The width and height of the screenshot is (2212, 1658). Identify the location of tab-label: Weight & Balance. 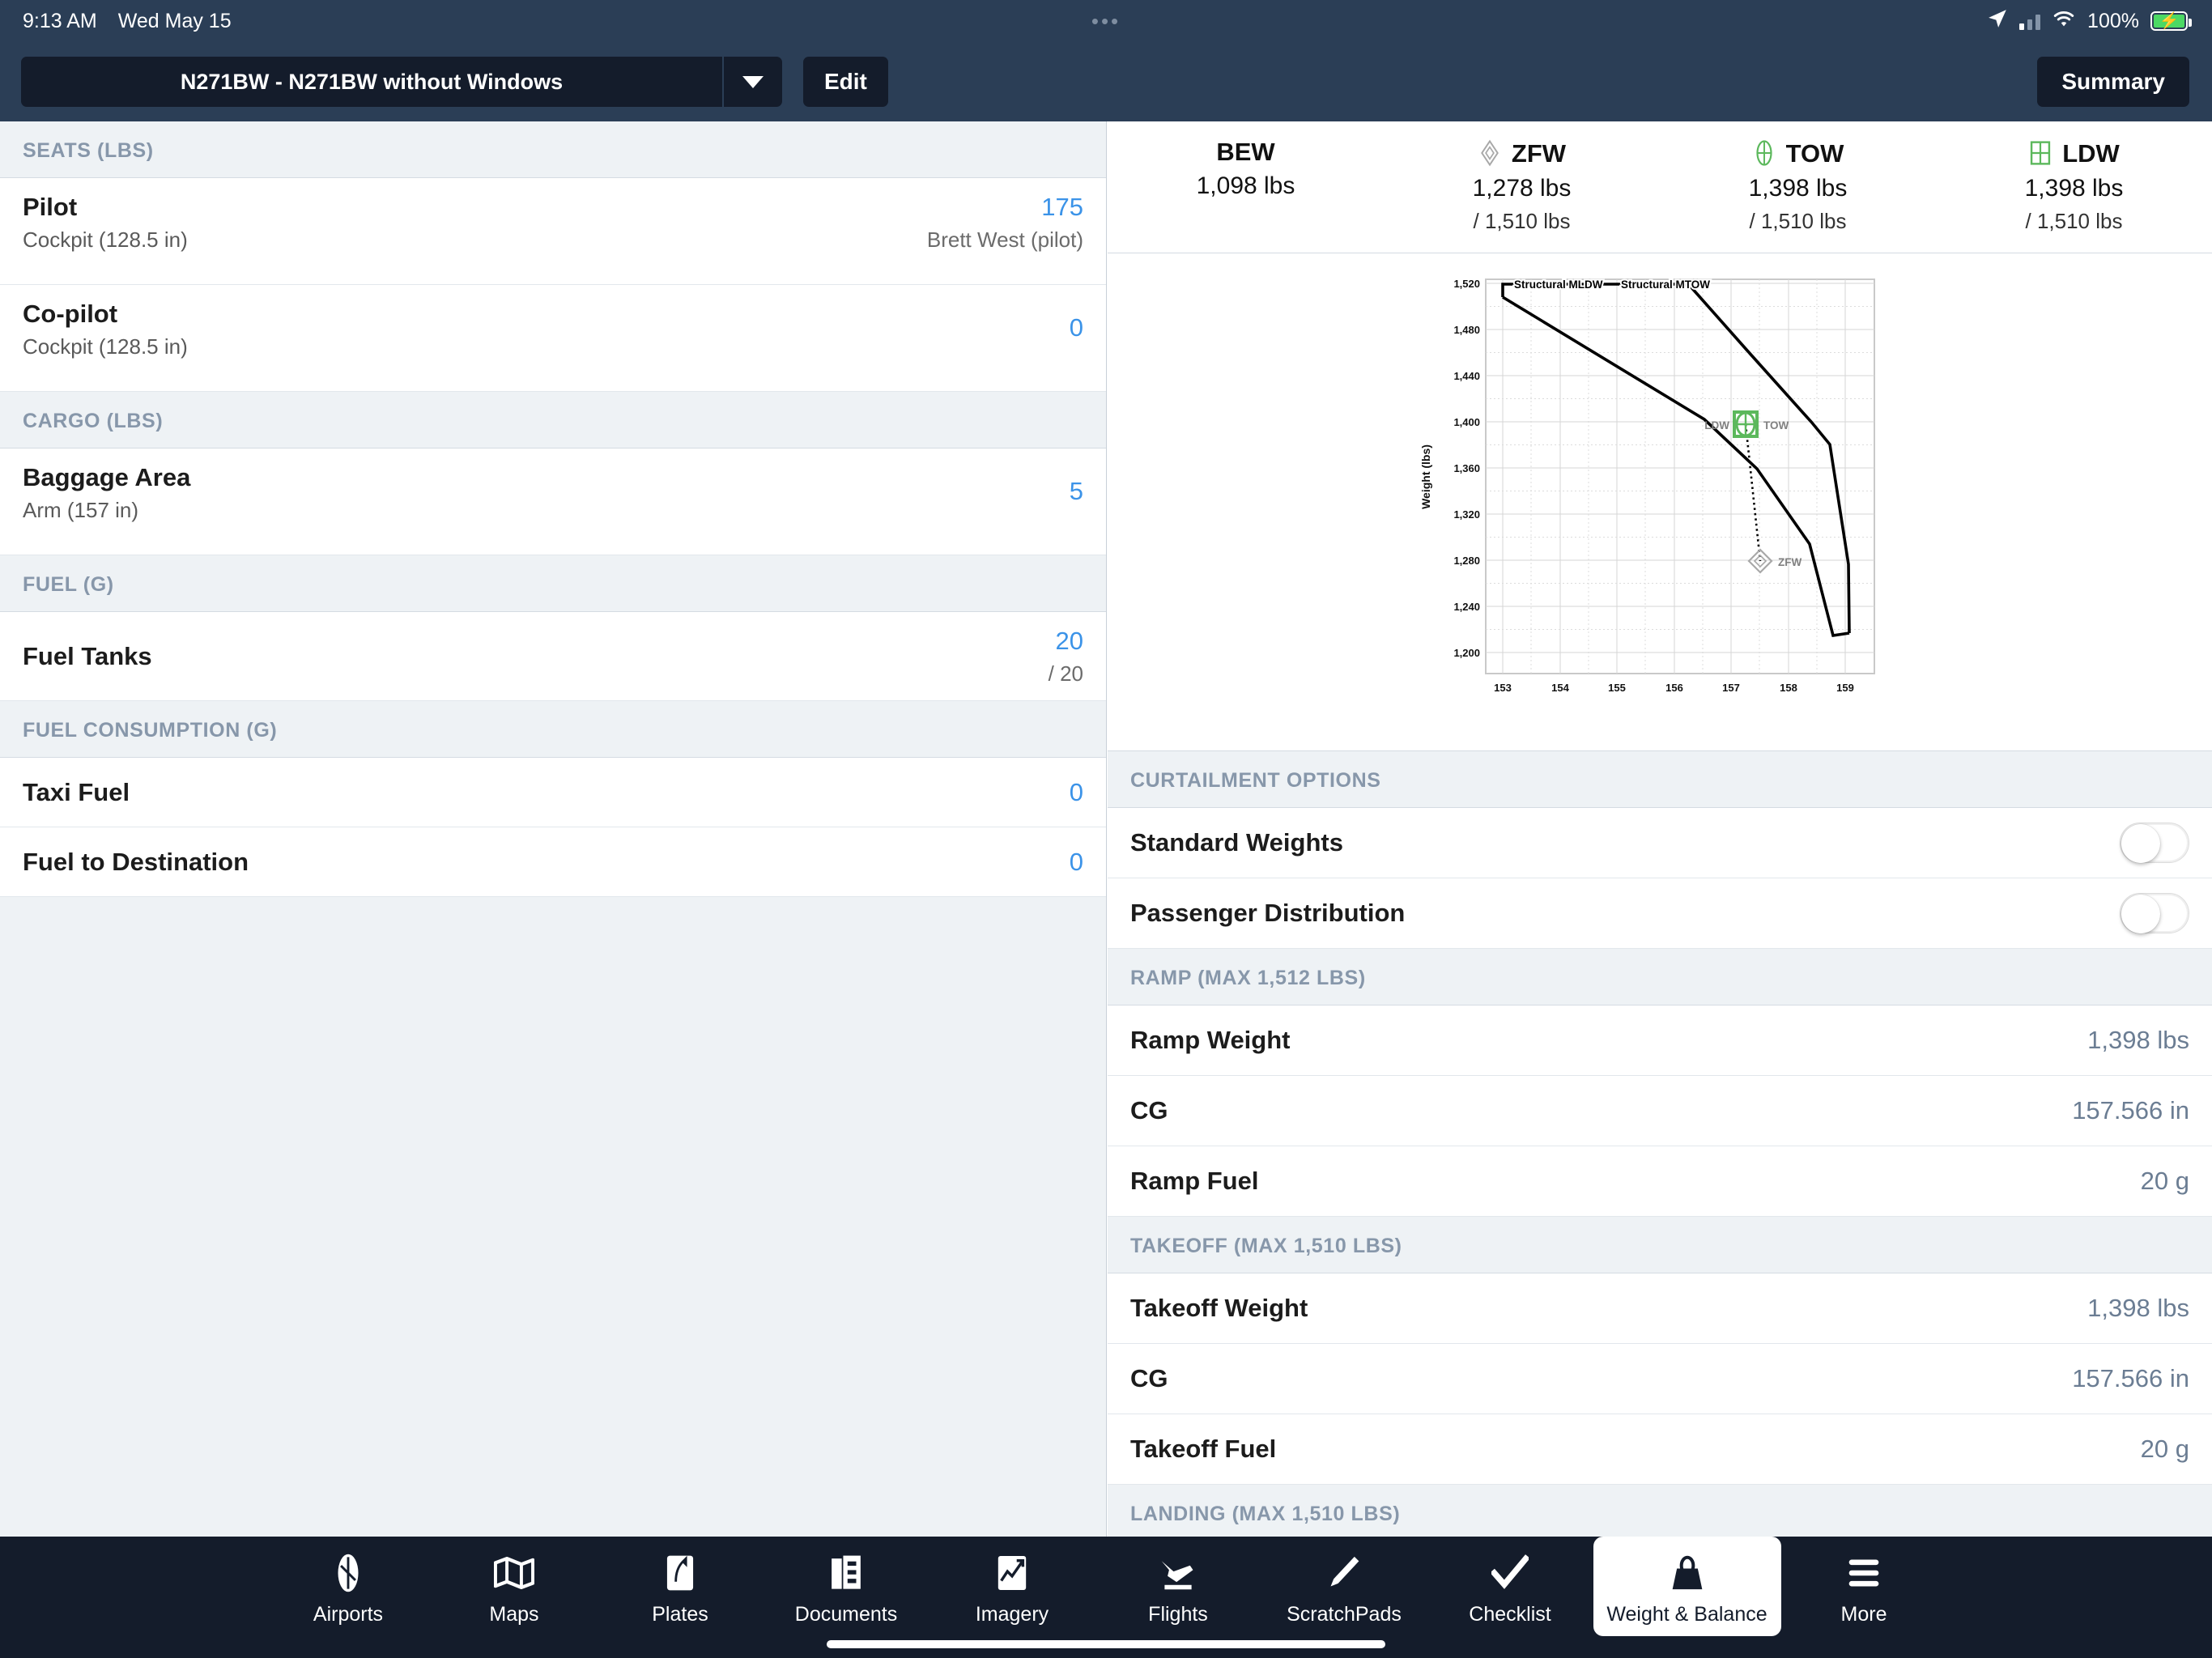
(1687, 1614).